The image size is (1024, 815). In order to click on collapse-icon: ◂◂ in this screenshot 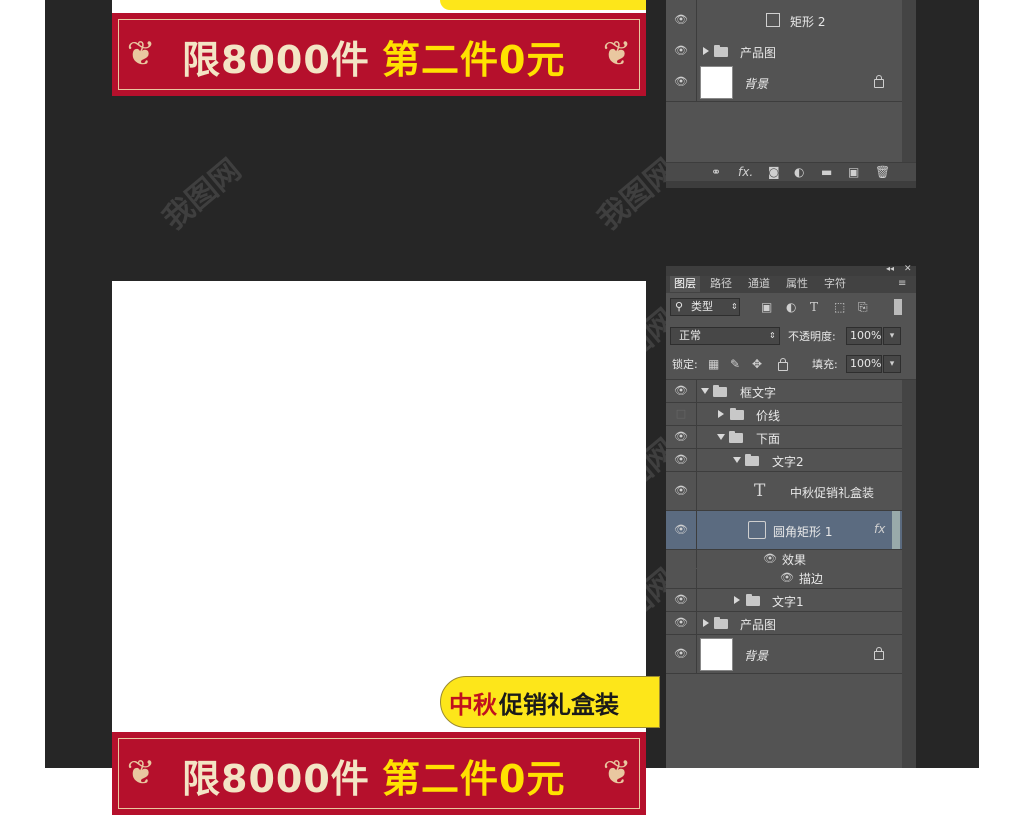, I will do `click(890, 268)`.